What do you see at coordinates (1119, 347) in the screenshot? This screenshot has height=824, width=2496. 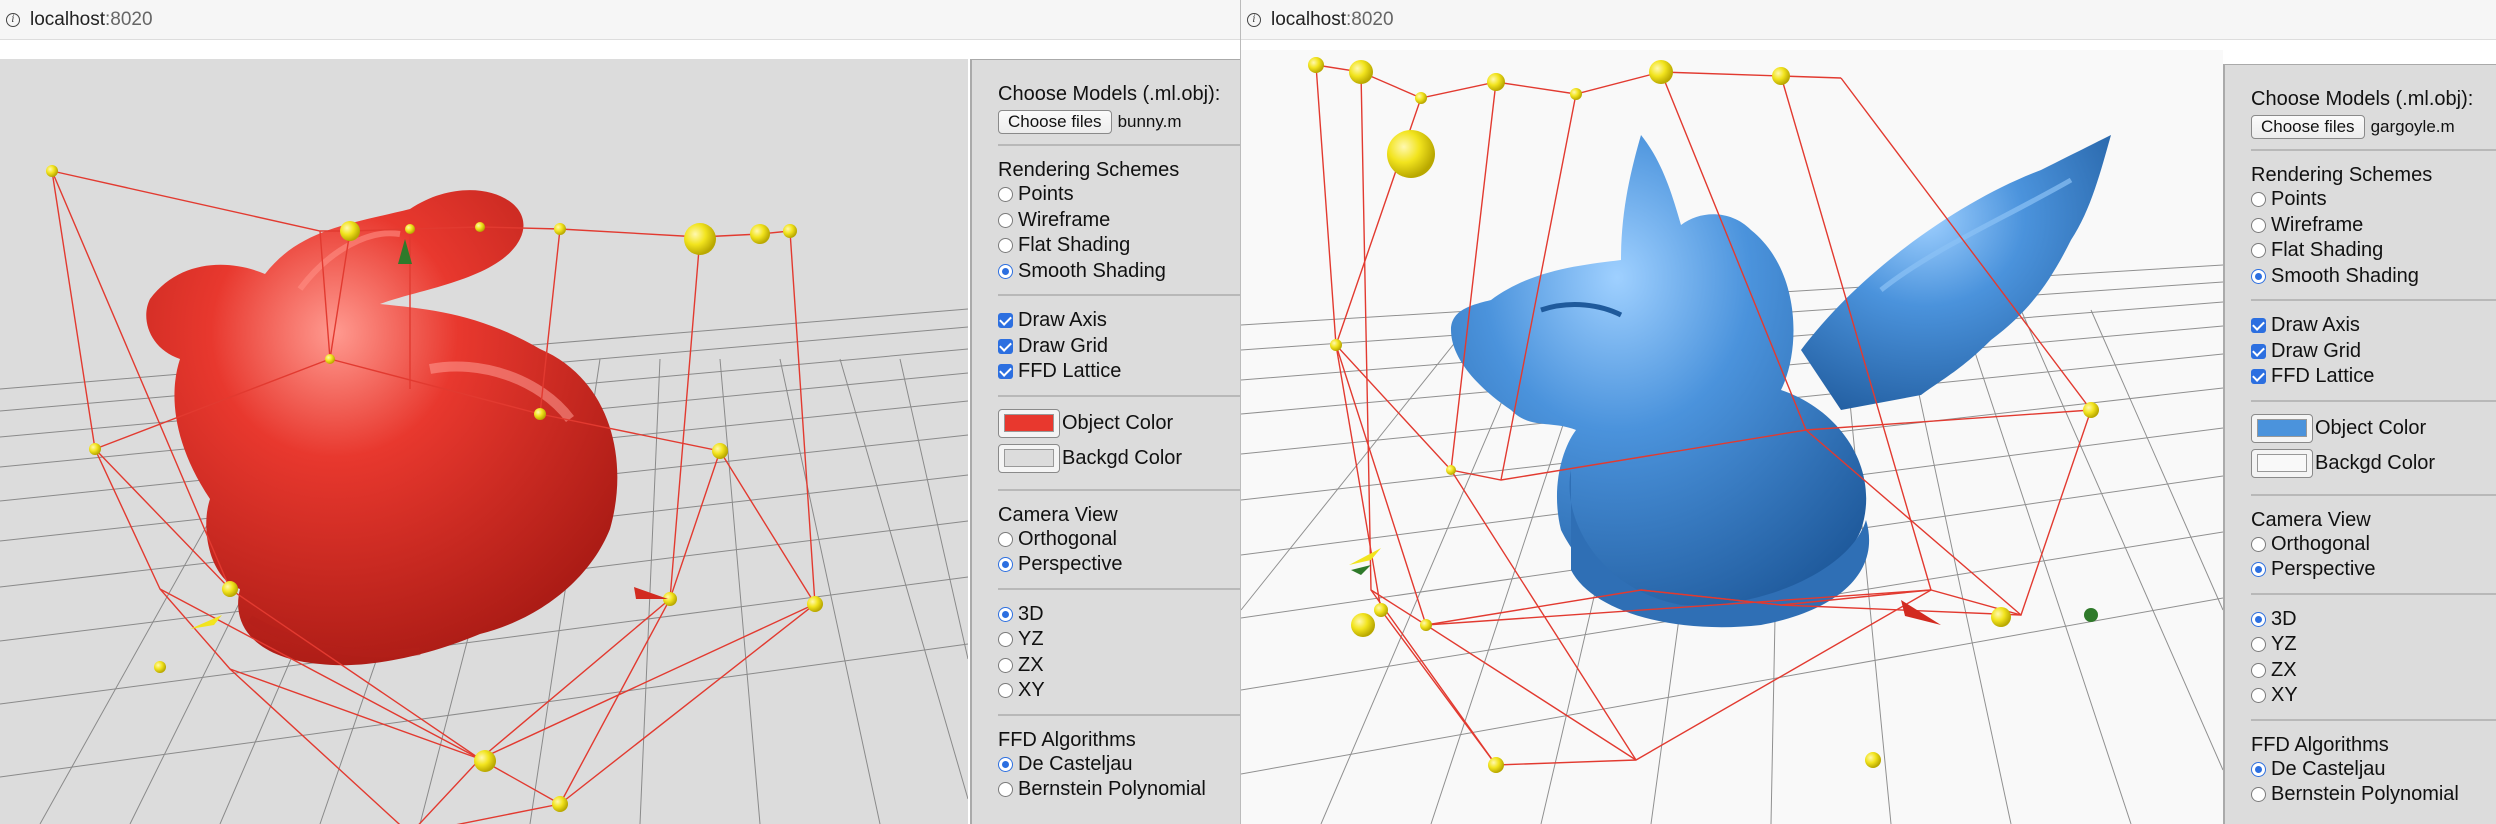 I see `checkbox-draw-grid: Draw Grid` at bounding box center [1119, 347].